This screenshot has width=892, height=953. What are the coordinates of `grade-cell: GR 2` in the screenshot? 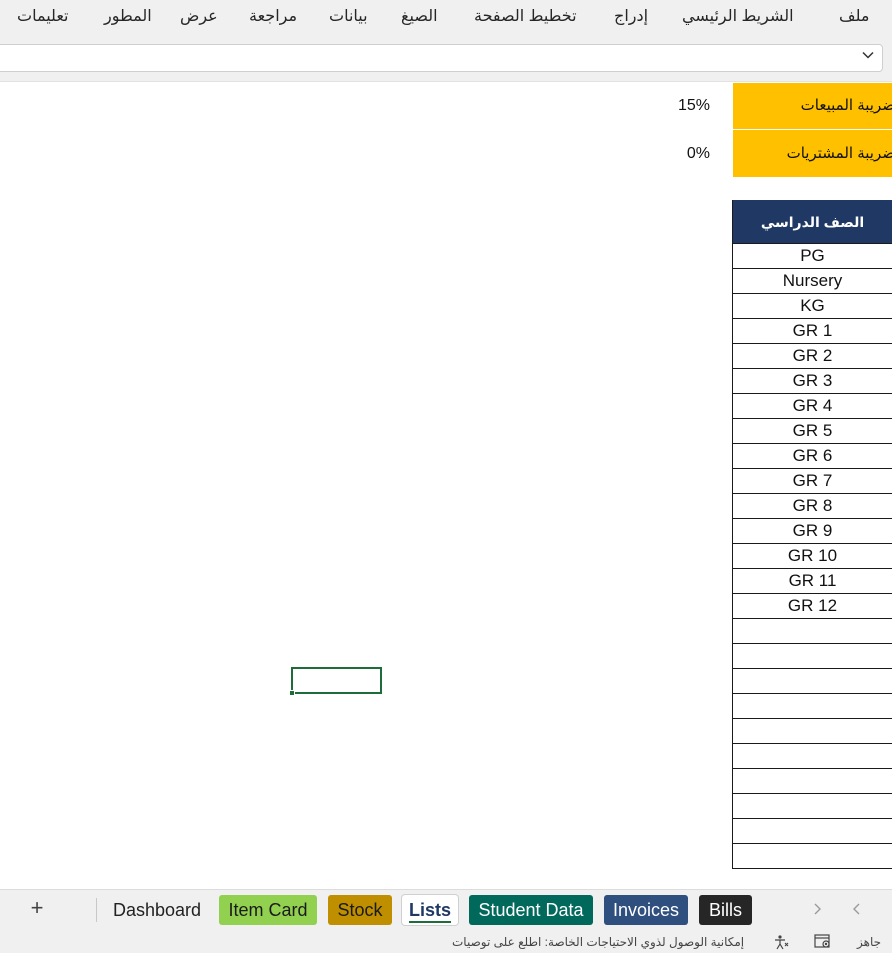 It's located at (812, 356).